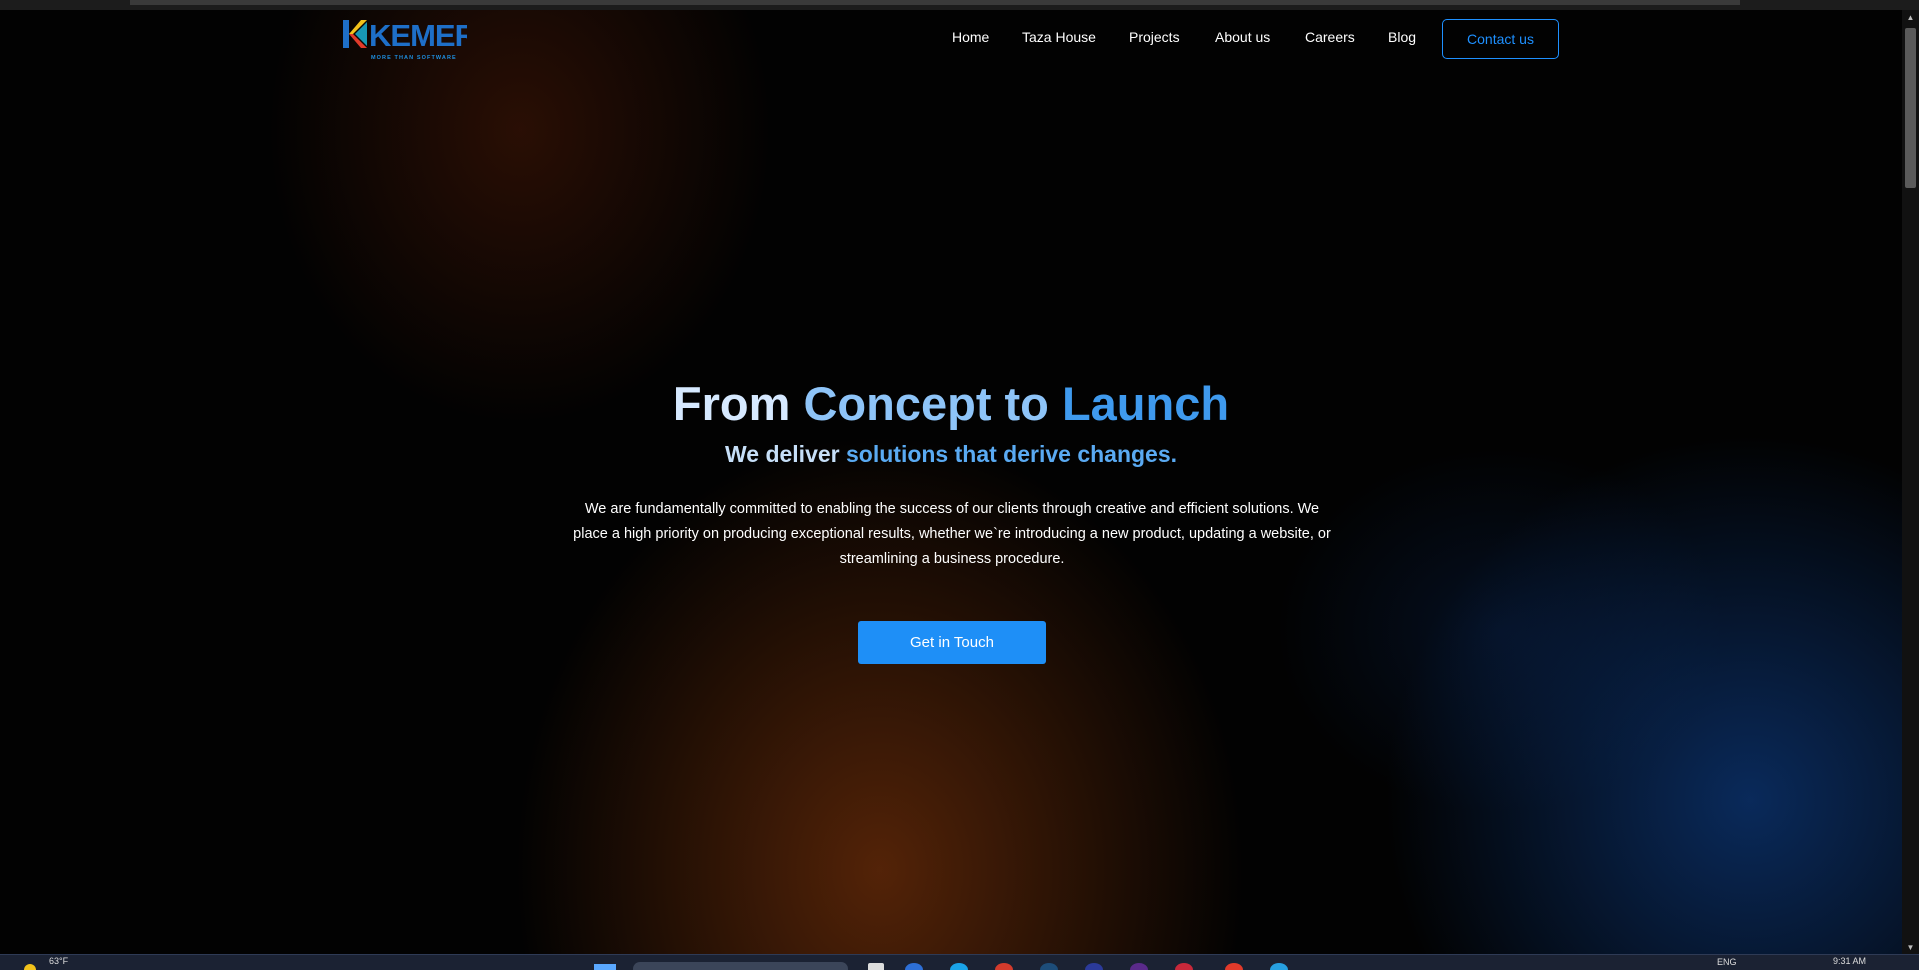 This screenshot has width=1919, height=970. Describe the element at coordinates (58, 961) in the screenshot. I see `weather-temperature: 63°F` at that location.